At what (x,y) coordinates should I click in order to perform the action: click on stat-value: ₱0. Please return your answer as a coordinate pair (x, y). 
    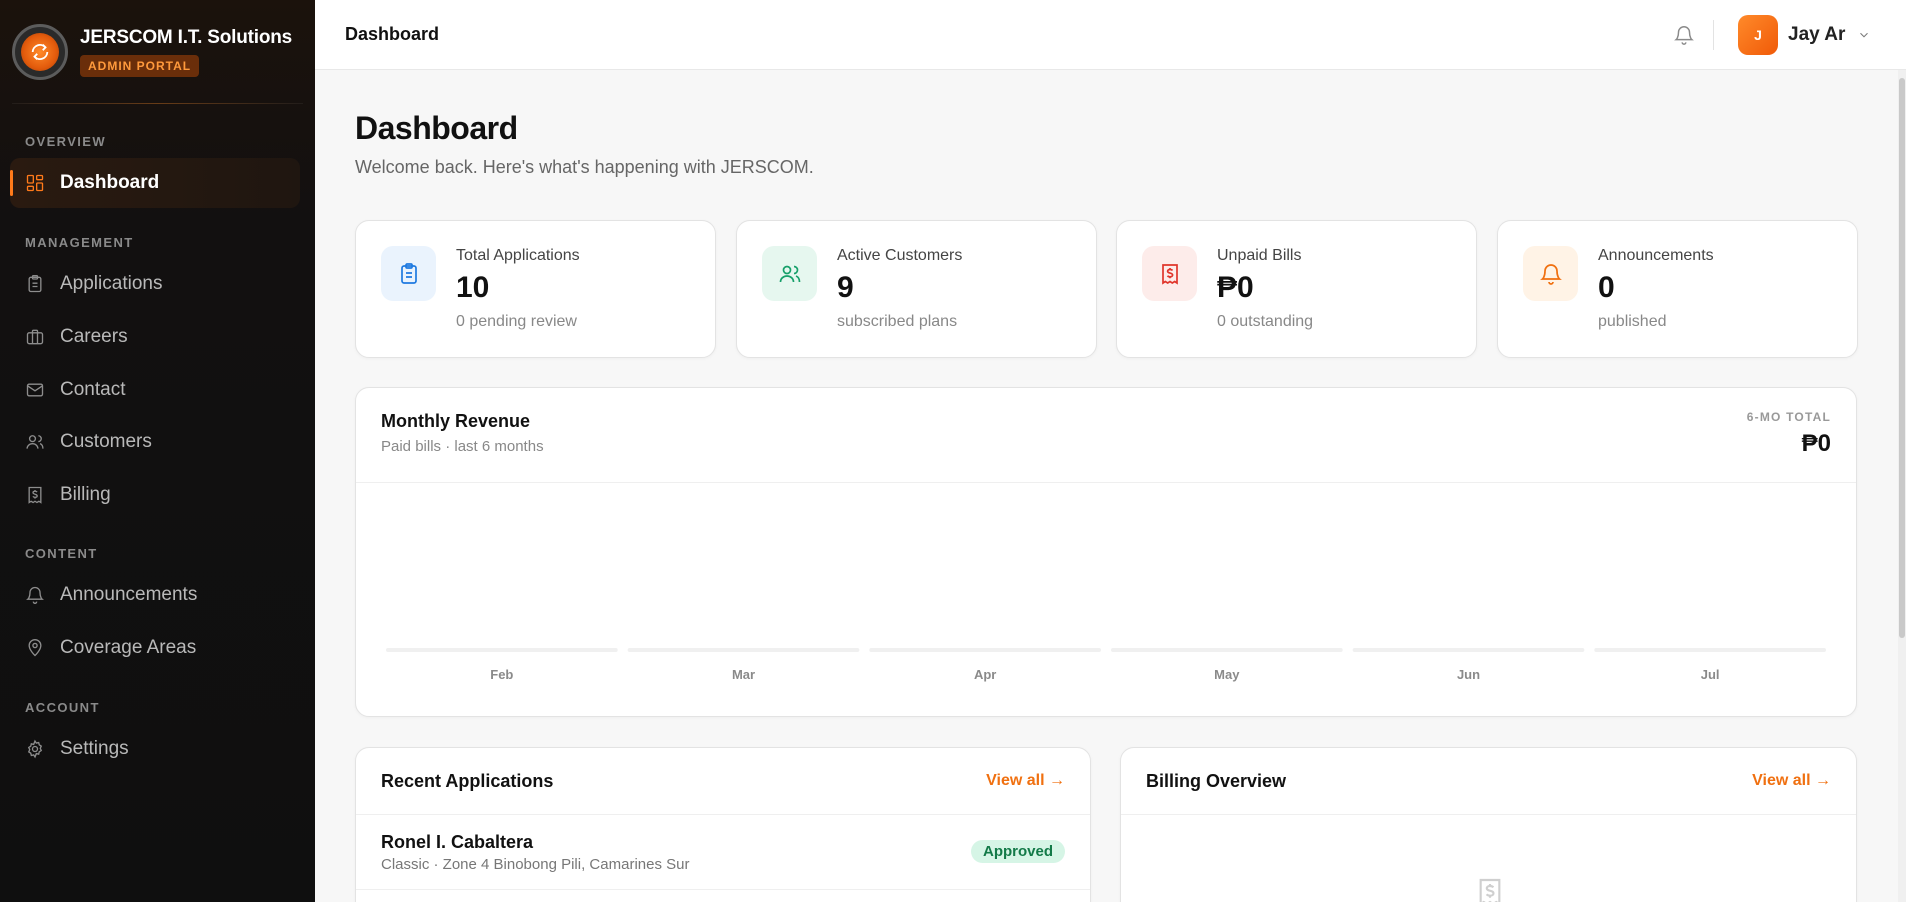
    Looking at the image, I should click on (1235, 287).